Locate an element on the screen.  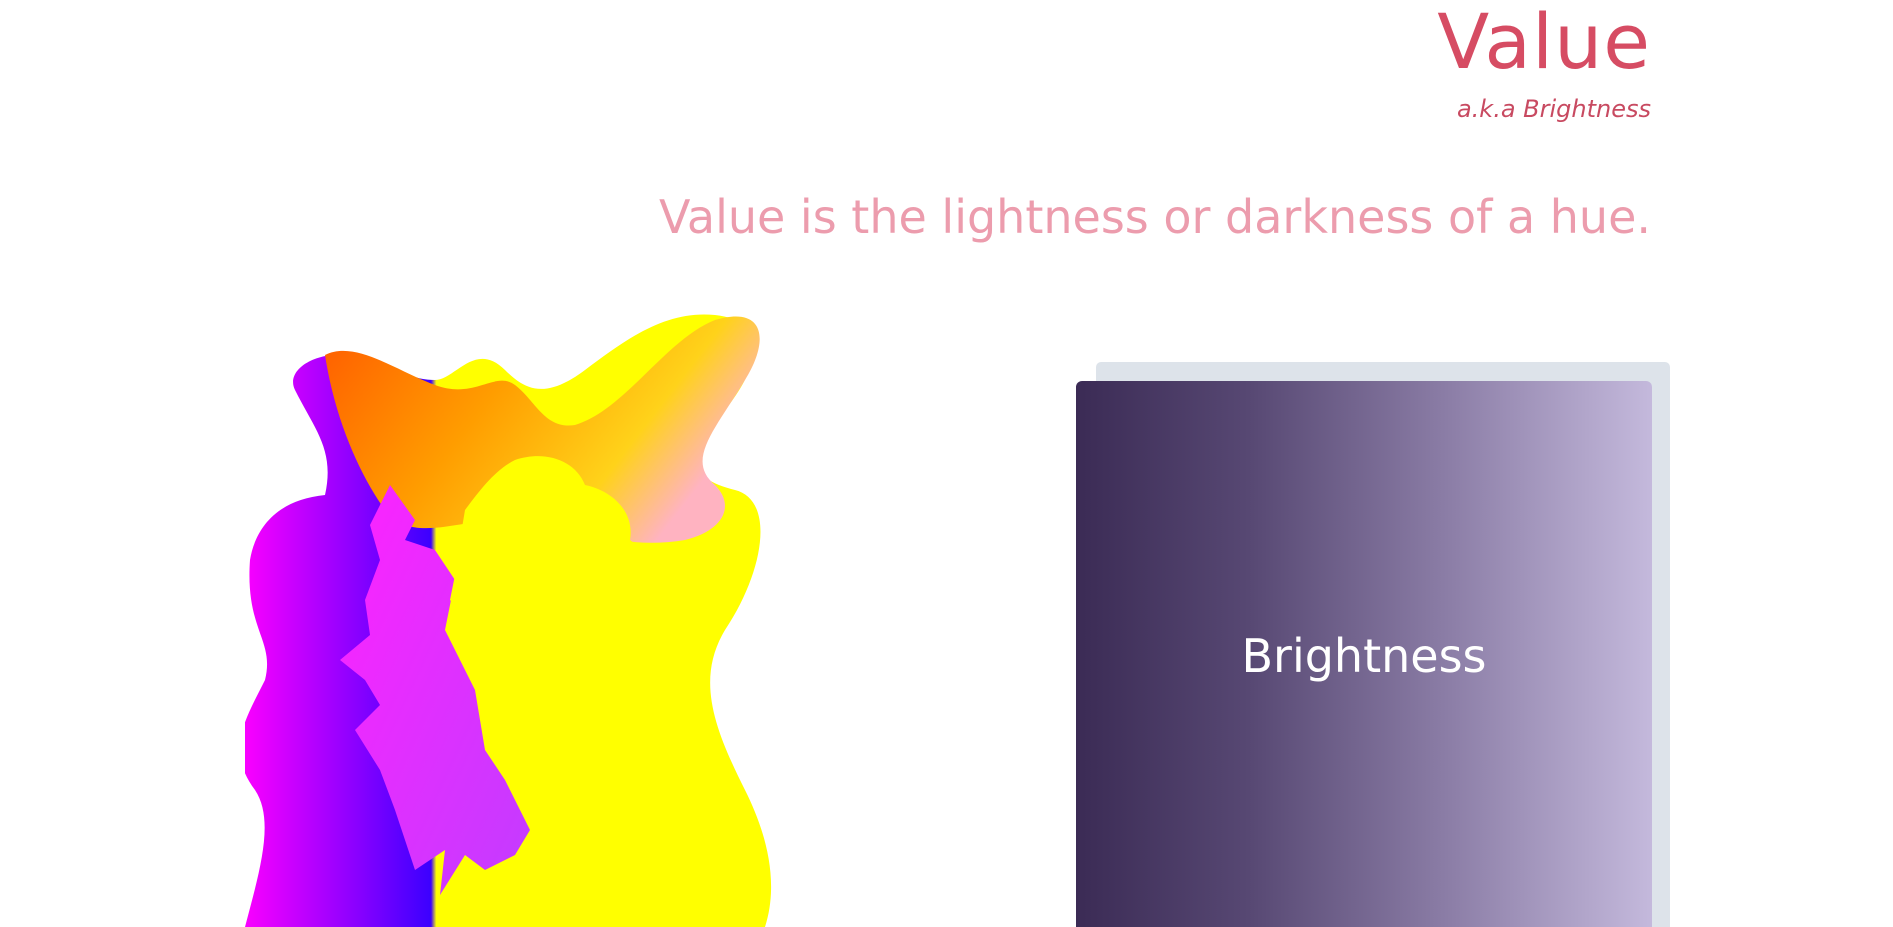
page-subtitle: a.k.a Brightness is located at coordinates (1553, 109).